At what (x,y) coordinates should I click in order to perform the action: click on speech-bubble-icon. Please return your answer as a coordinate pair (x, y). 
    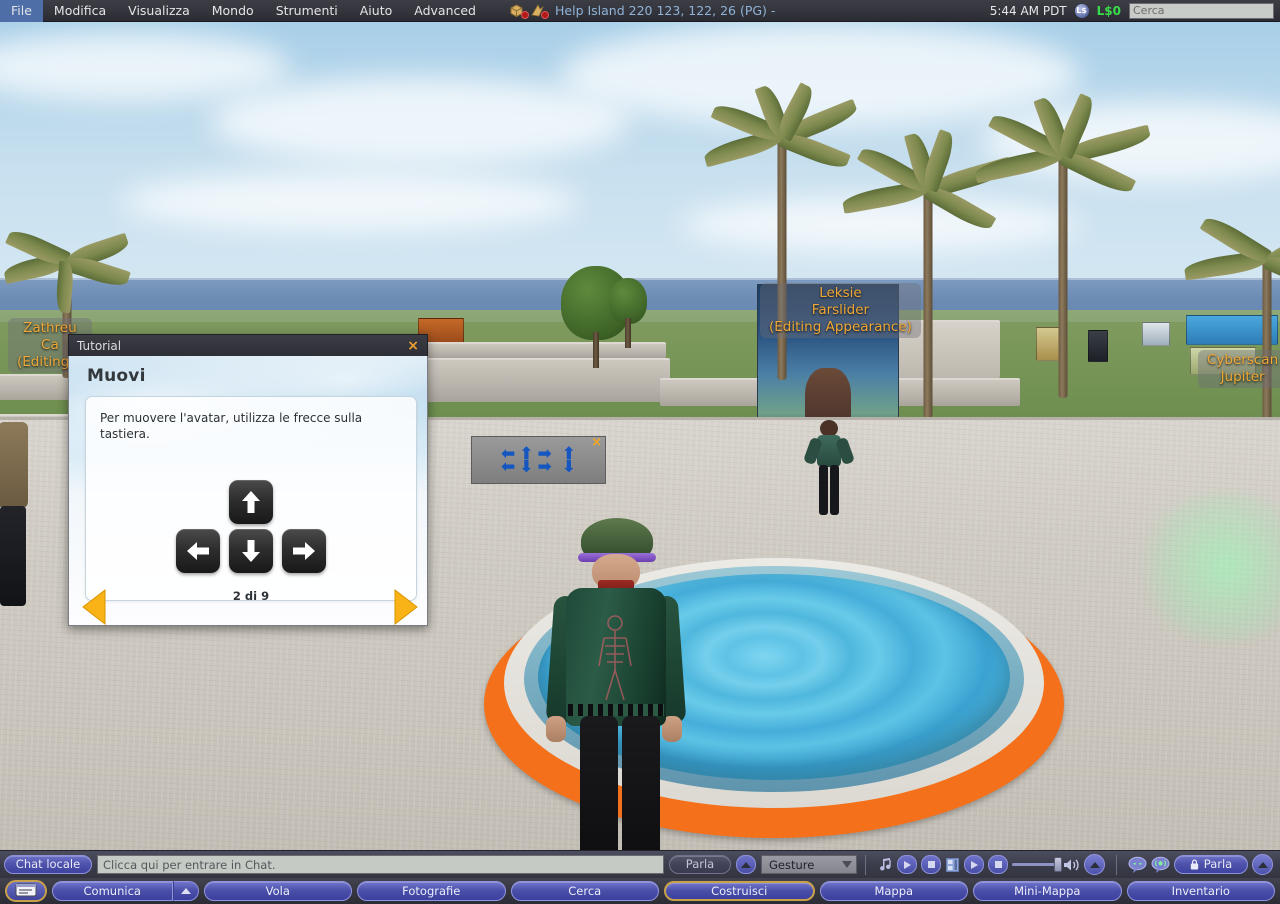
    Looking at the image, I should click on (1137, 864).